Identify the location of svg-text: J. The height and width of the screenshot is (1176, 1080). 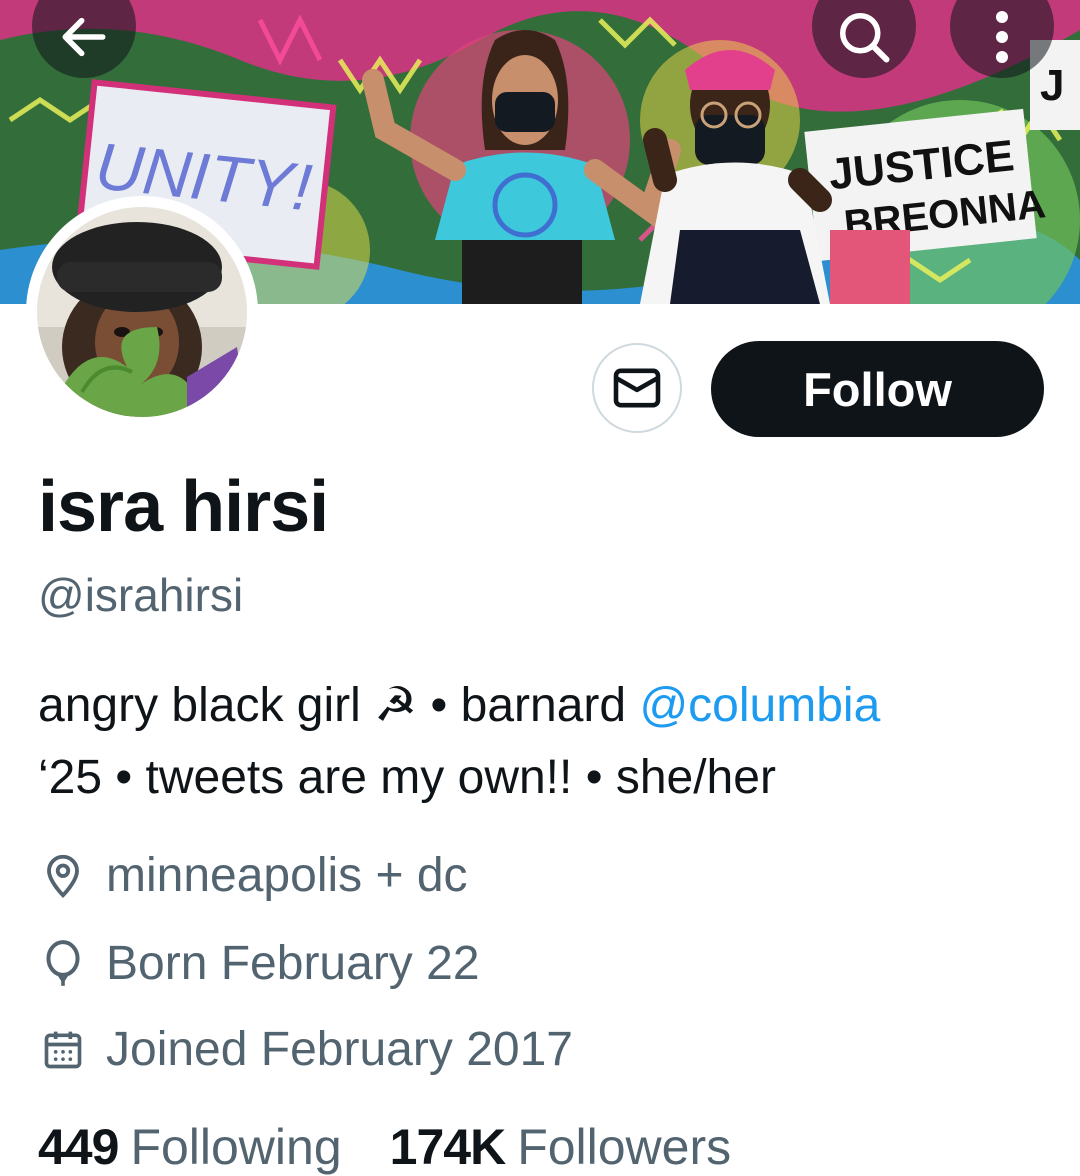
(1052, 85).